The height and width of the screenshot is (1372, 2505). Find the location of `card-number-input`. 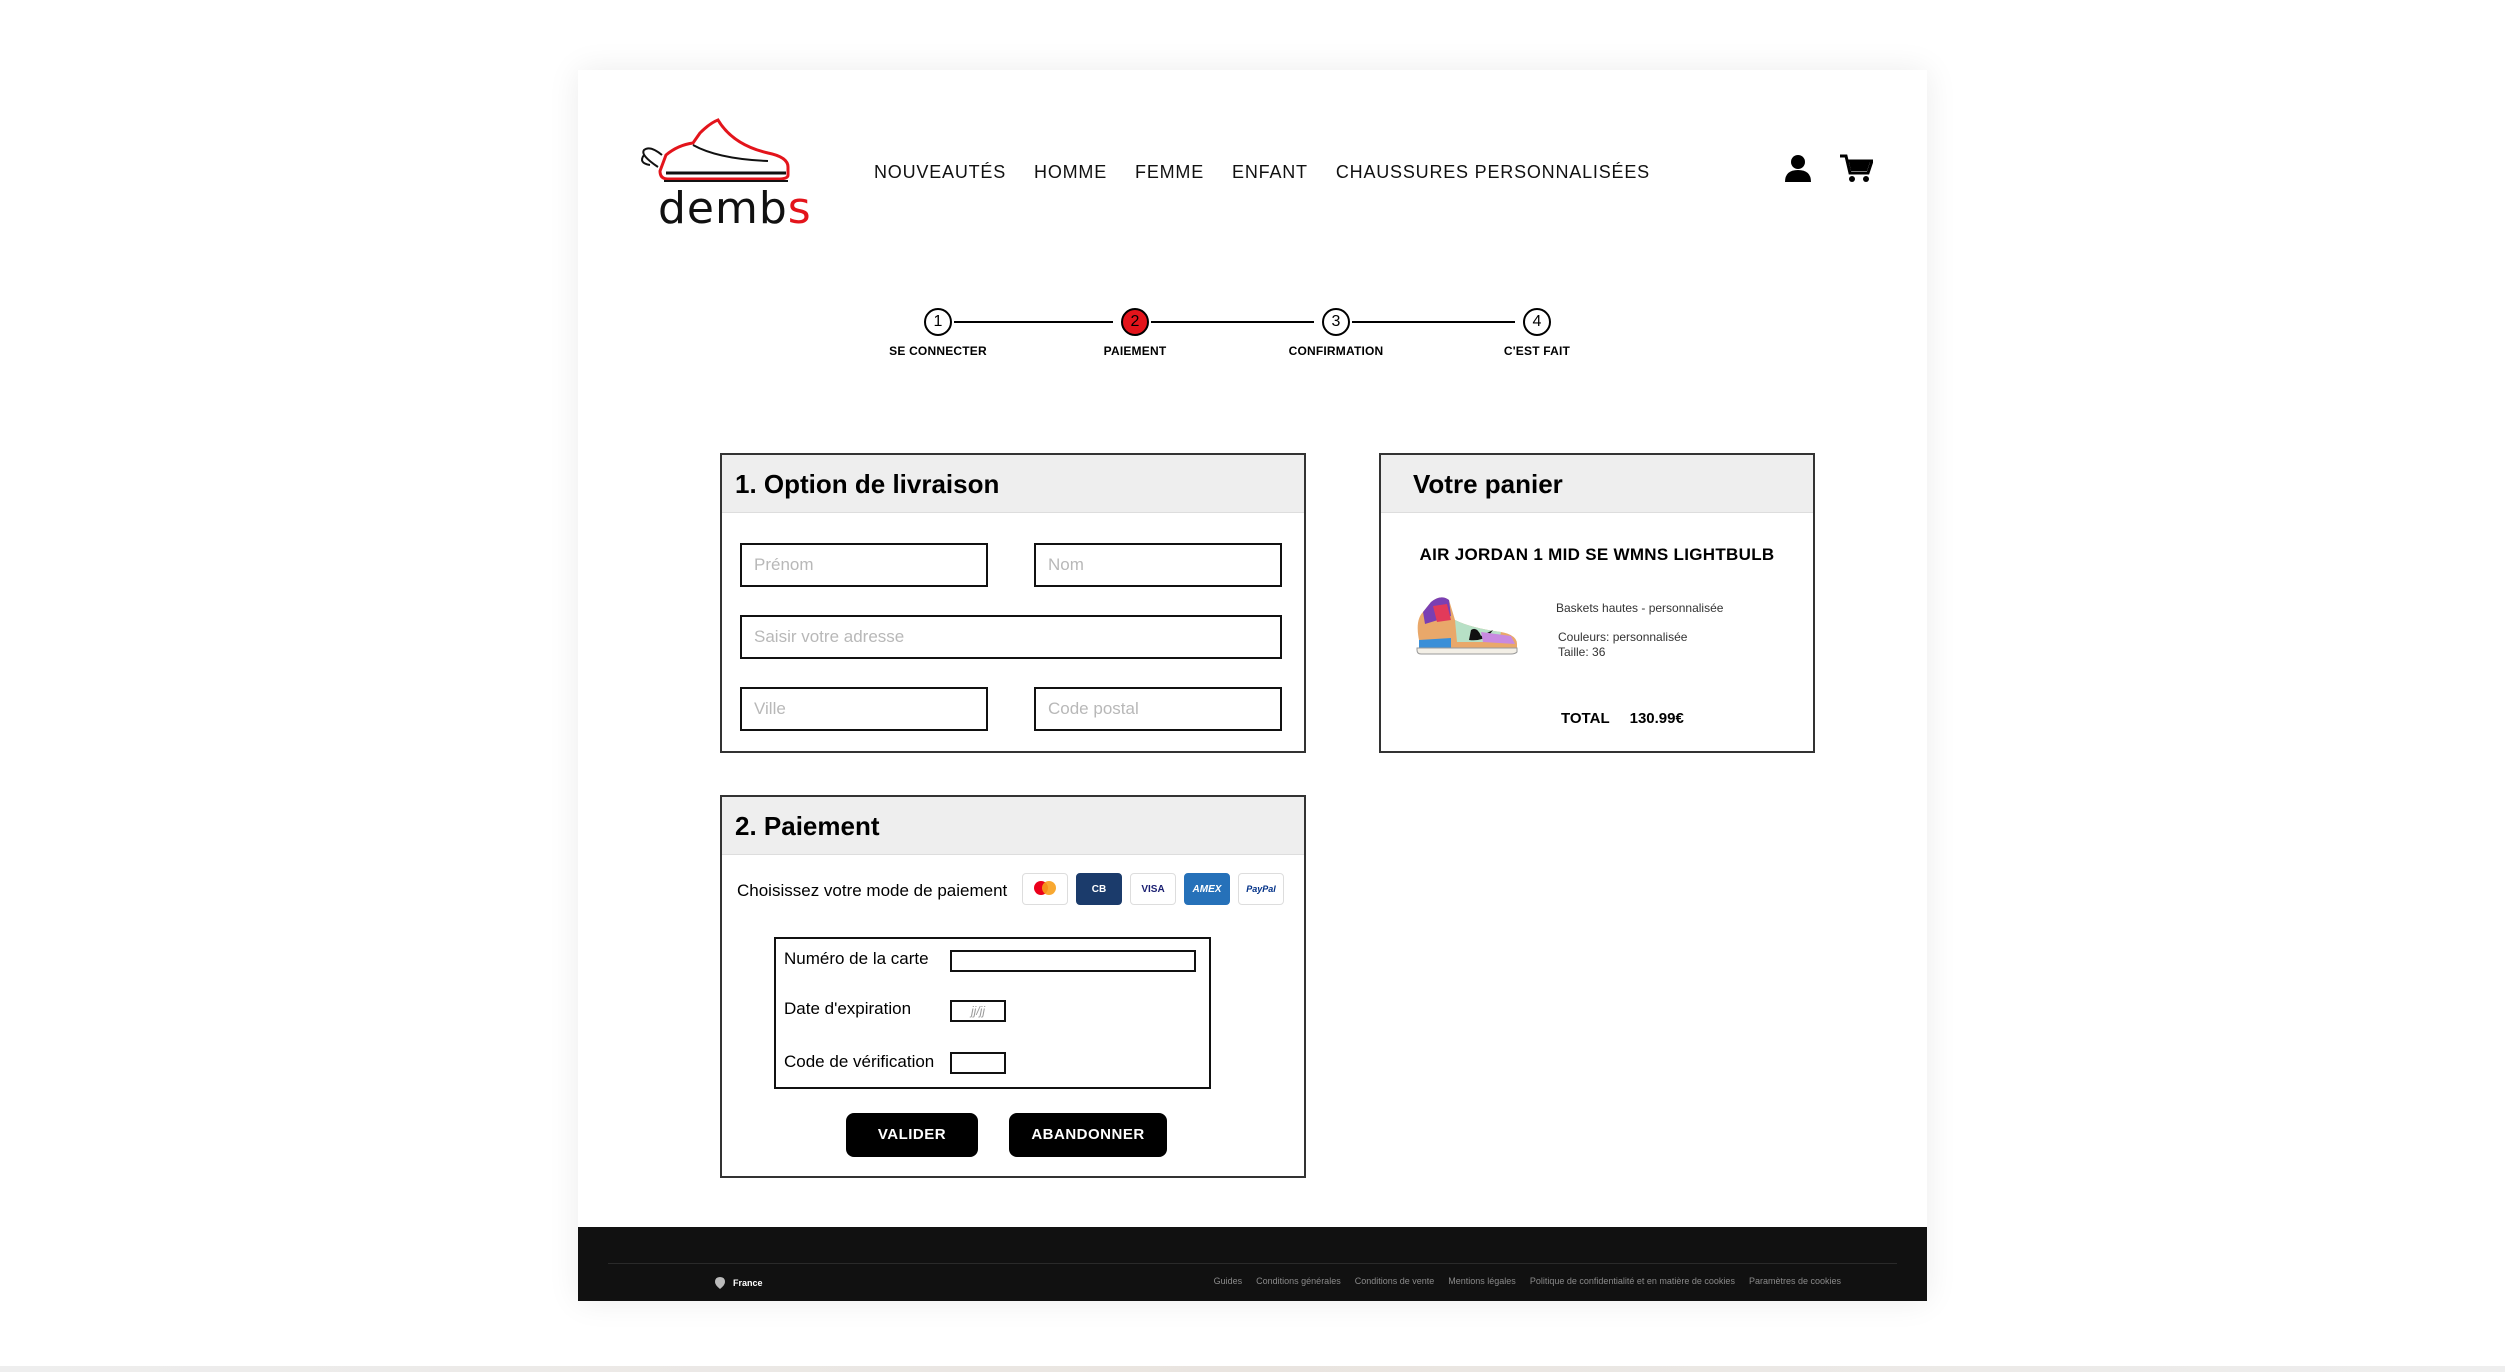

card-number-input is located at coordinates (1073, 961).